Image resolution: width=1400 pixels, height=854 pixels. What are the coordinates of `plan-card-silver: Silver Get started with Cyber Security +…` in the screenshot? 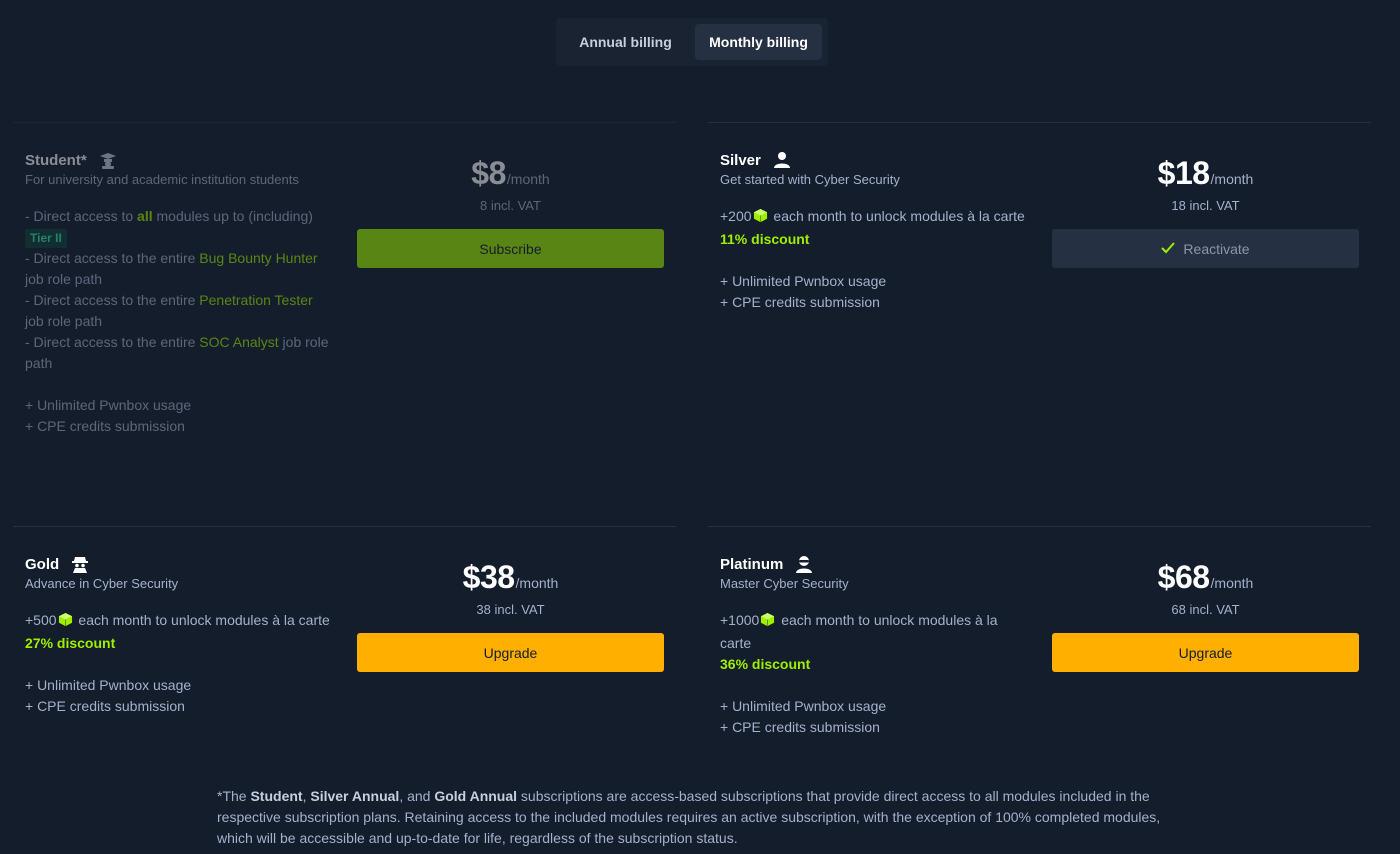 It's located at (1039, 216).